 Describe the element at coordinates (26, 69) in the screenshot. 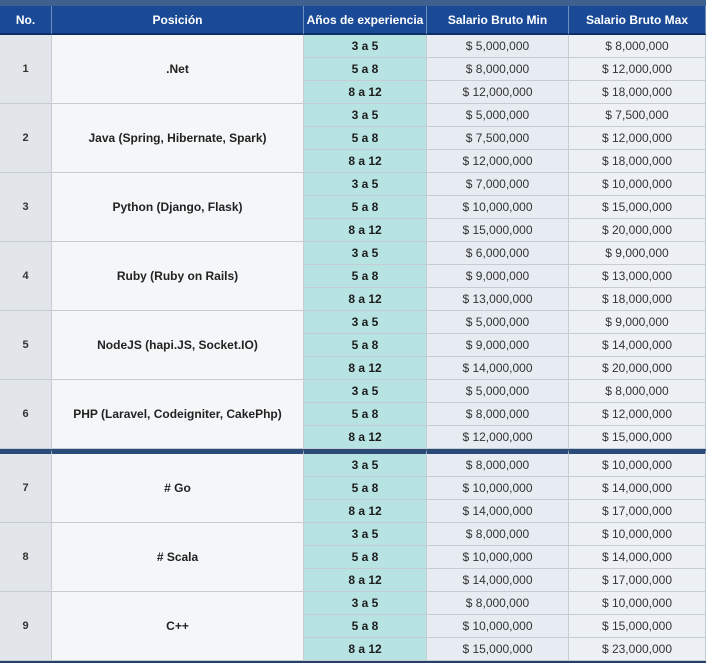

I see `row-number: 1` at that location.